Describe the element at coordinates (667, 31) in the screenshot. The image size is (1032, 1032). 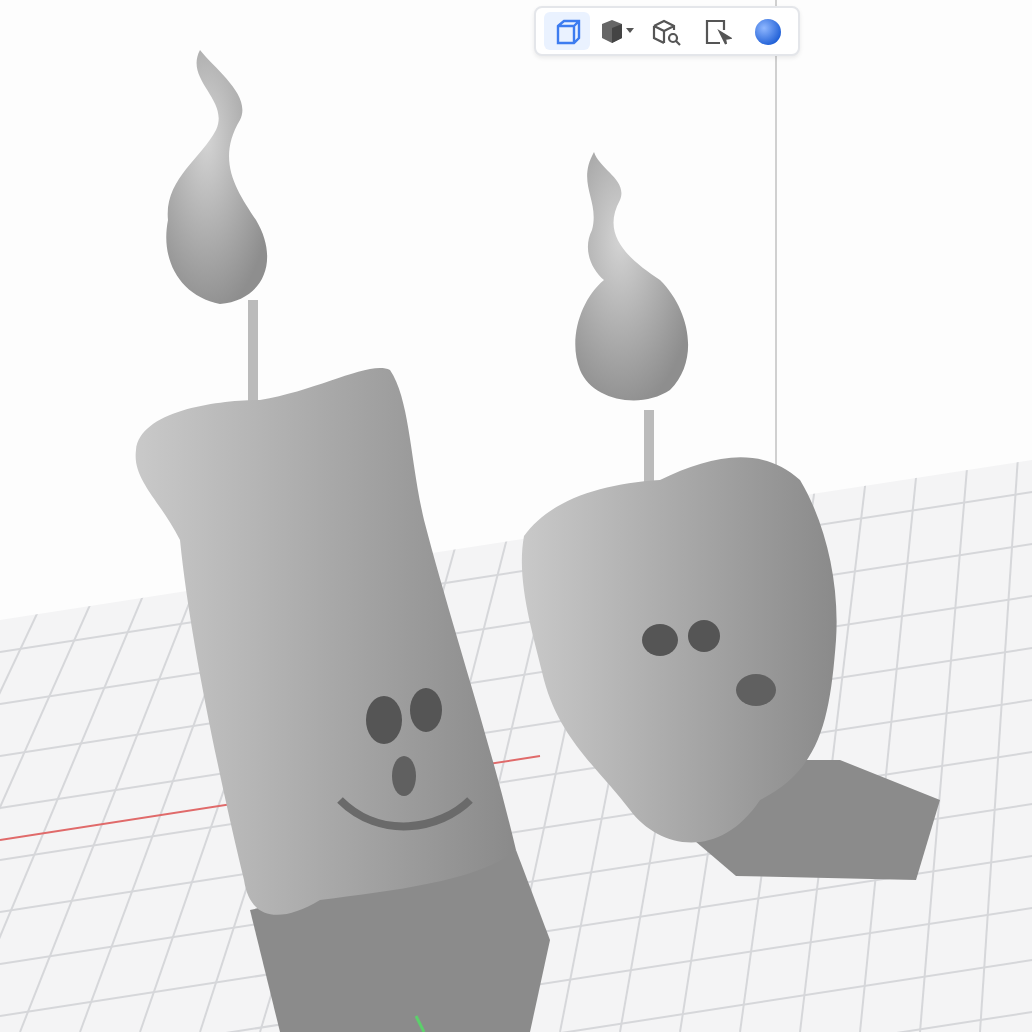
I see `cube-search-icon` at that location.